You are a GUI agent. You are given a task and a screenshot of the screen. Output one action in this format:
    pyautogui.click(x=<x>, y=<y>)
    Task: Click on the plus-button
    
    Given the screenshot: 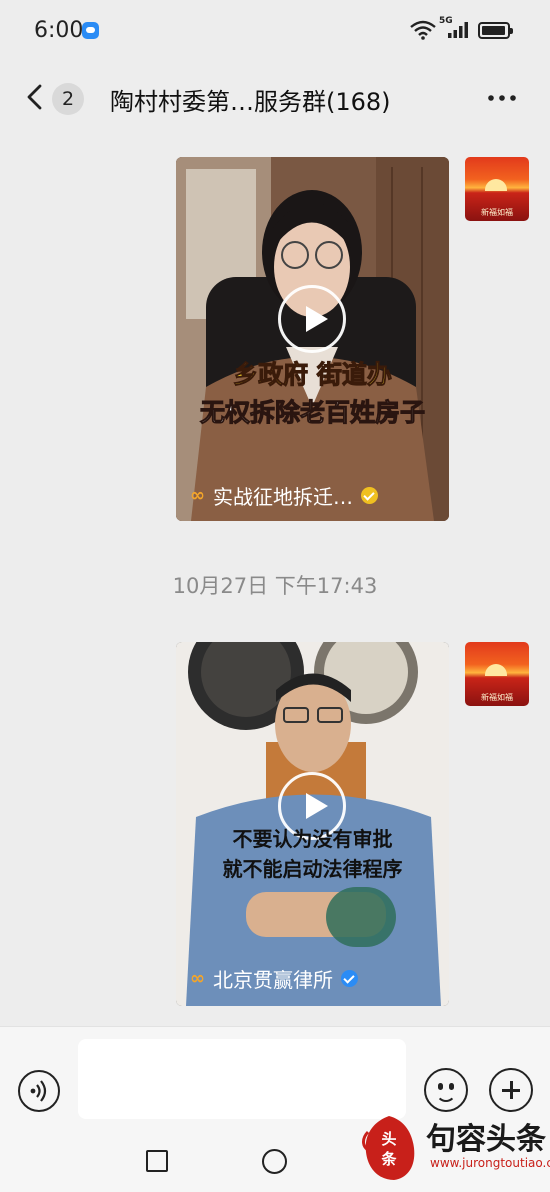 What is the action you would take?
    pyautogui.click(x=511, y=1090)
    